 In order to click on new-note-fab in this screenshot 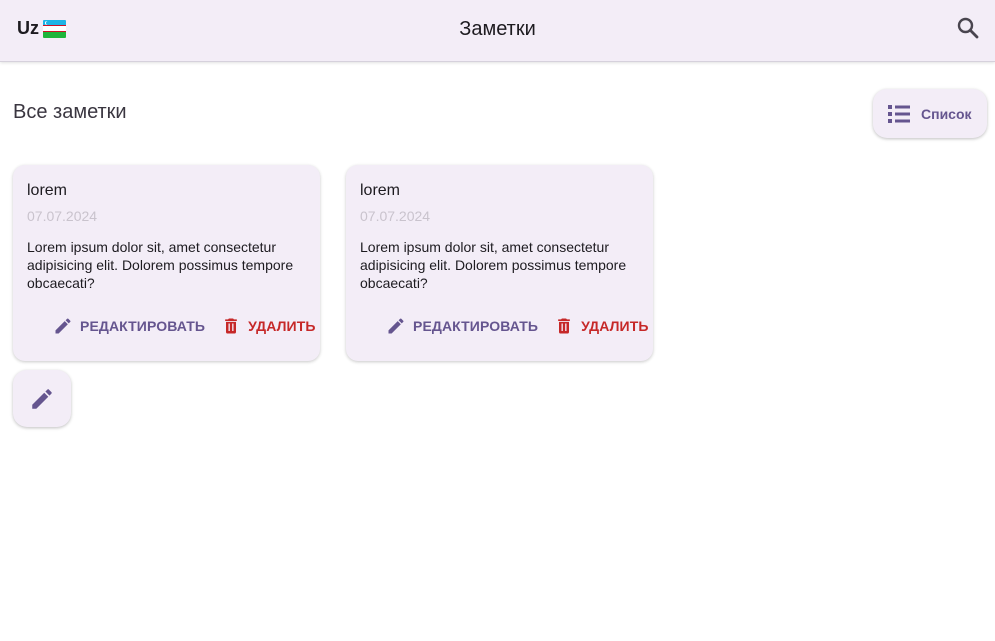, I will do `click(42, 398)`.